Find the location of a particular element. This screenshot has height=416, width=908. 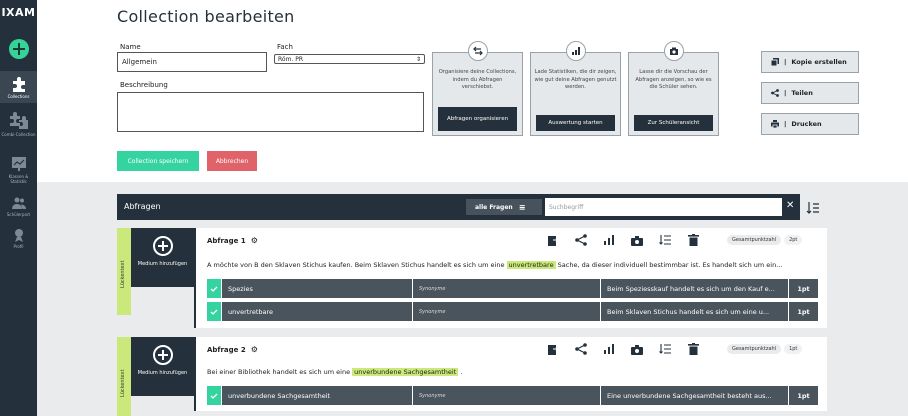

points-value: 2pt is located at coordinates (793, 239).